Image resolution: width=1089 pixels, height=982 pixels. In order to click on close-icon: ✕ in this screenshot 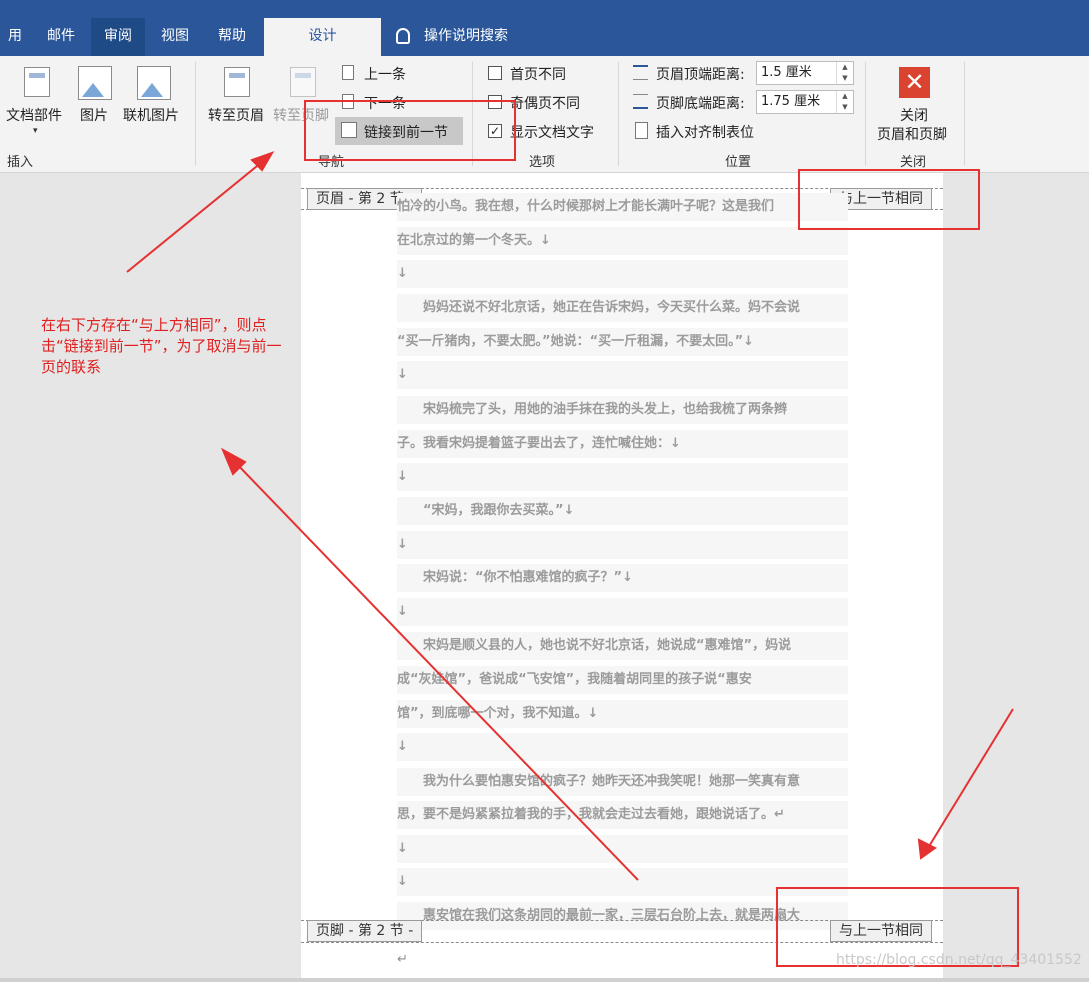, I will do `click(914, 82)`.